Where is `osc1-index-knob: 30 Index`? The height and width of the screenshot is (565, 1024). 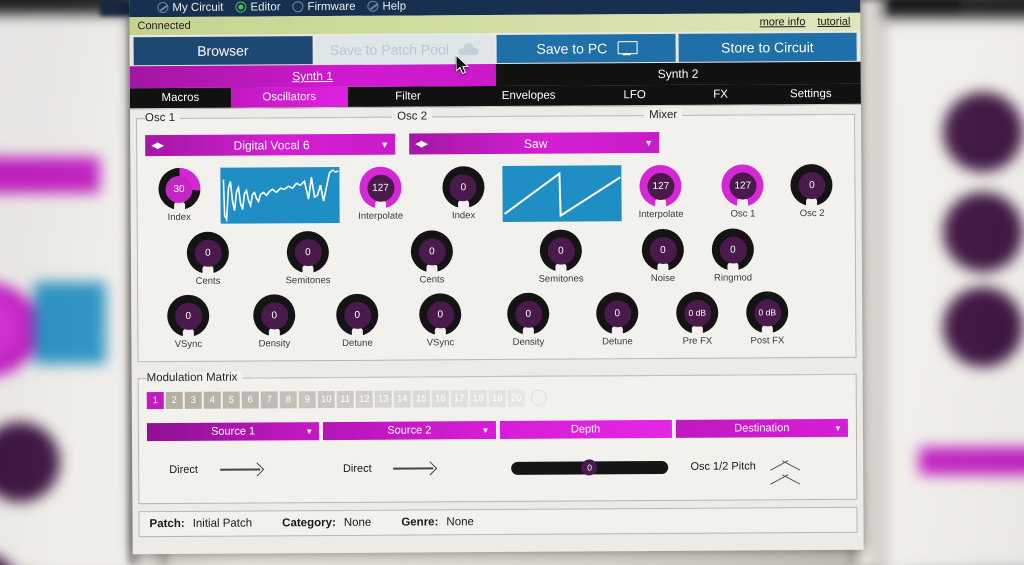 osc1-index-knob: 30 Index is located at coordinates (178, 195).